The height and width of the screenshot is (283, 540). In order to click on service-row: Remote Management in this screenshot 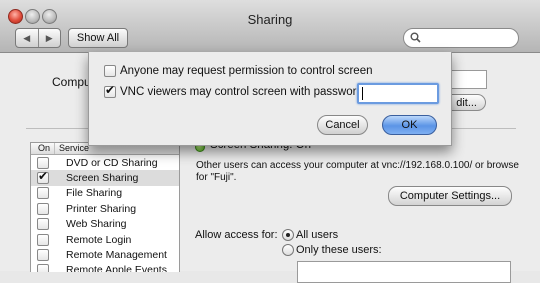, I will do `click(105, 254)`.